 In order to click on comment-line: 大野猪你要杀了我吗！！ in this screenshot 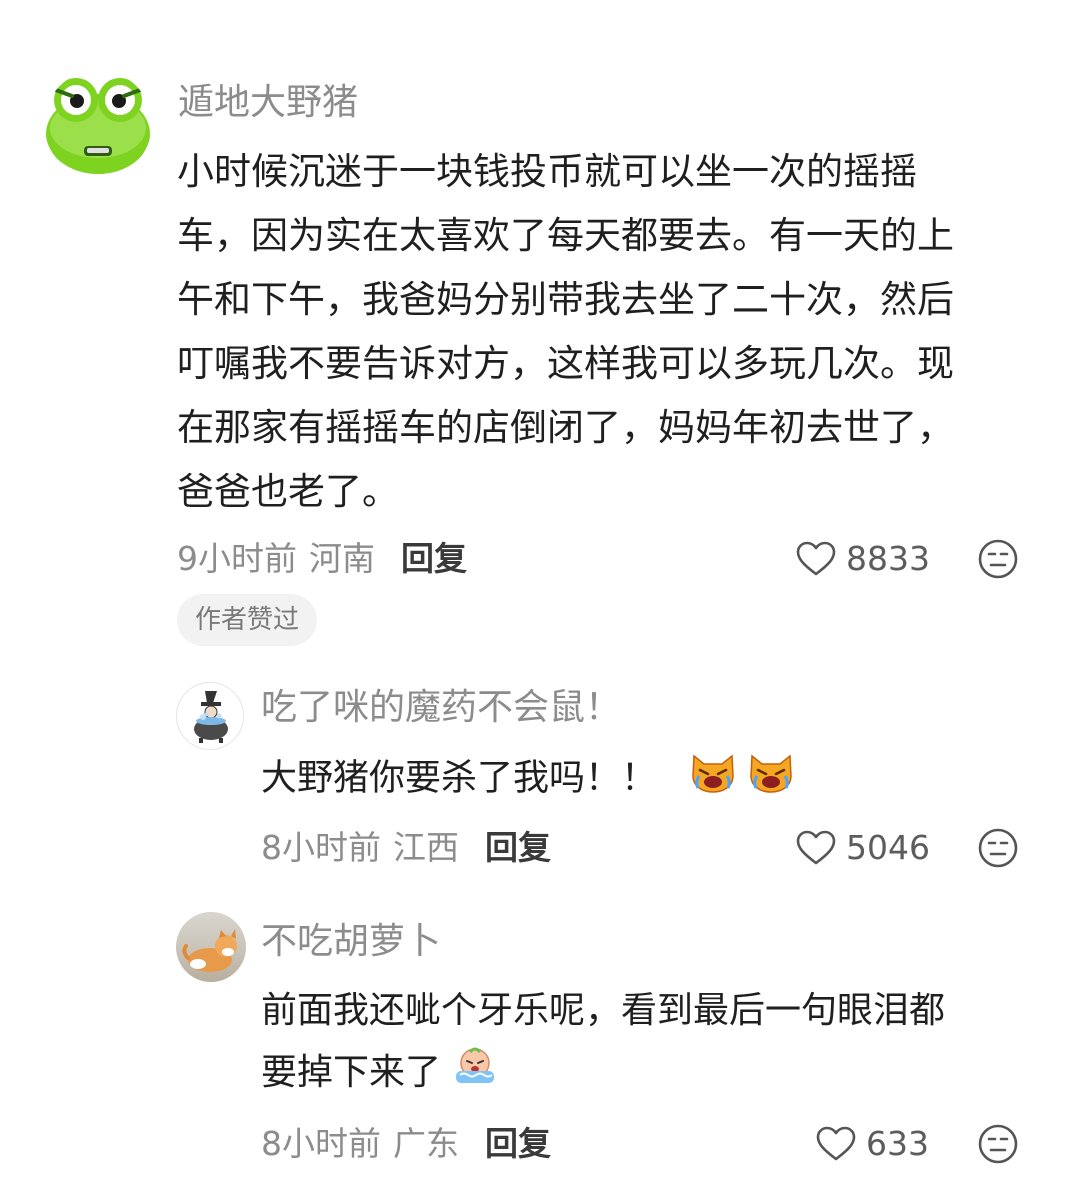, I will do `click(459, 778)`.